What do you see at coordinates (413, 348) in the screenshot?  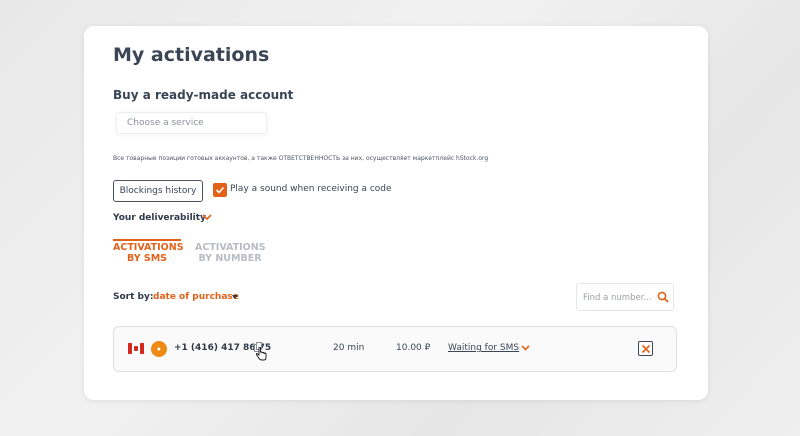 I see `activation-price: 10.00 ₽` at bounding box center [413, 348].